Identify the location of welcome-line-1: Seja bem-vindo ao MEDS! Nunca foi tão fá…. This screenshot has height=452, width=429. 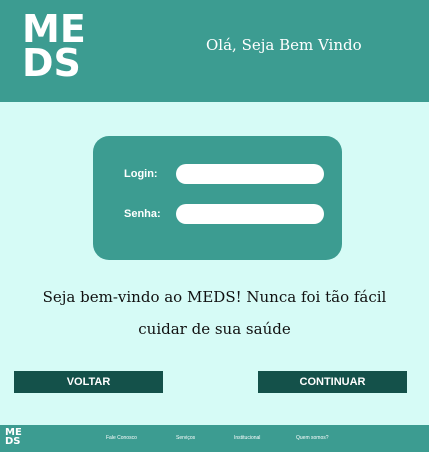
(214, 297).